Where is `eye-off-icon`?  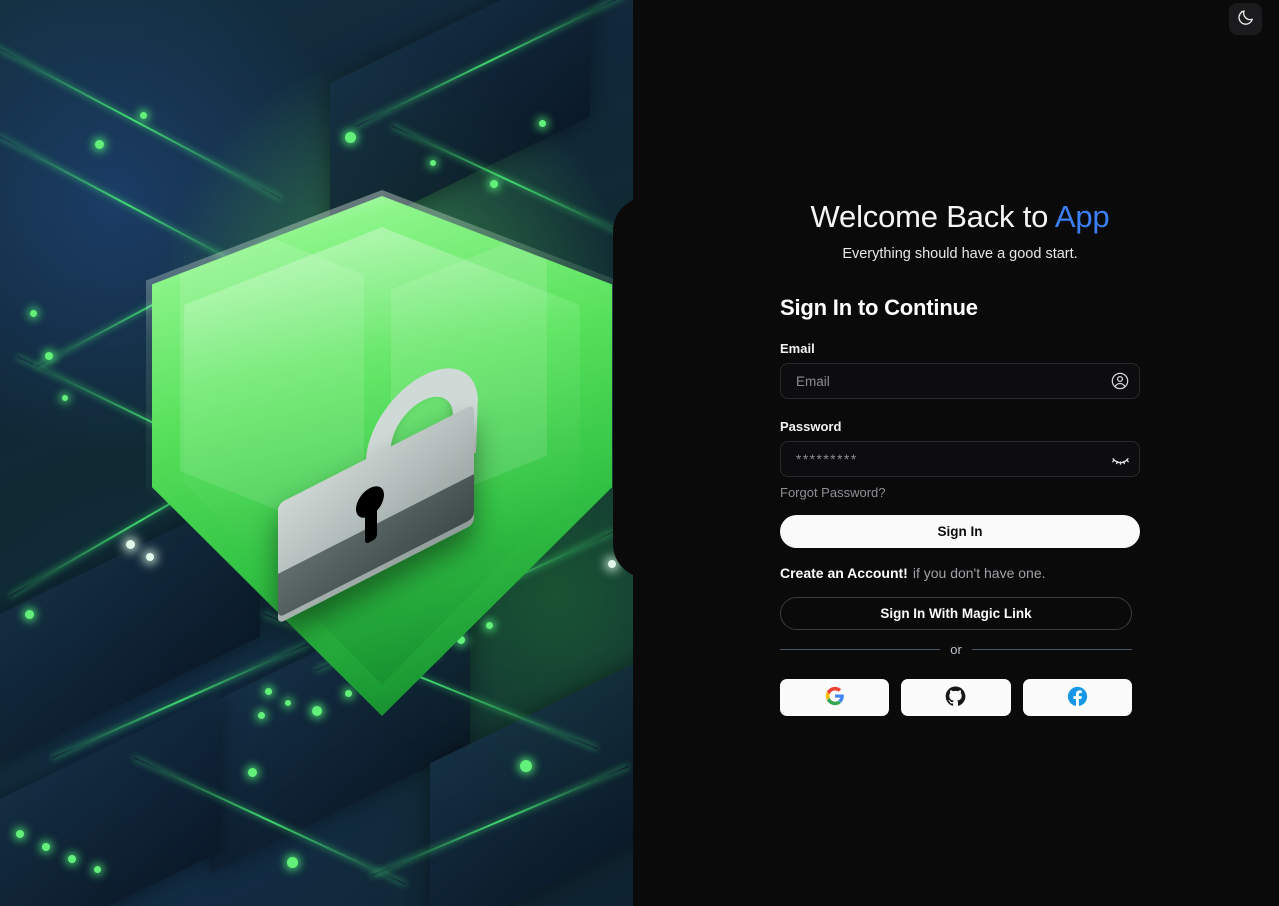 eye-off-icon is located at coordinates (1120, 459).